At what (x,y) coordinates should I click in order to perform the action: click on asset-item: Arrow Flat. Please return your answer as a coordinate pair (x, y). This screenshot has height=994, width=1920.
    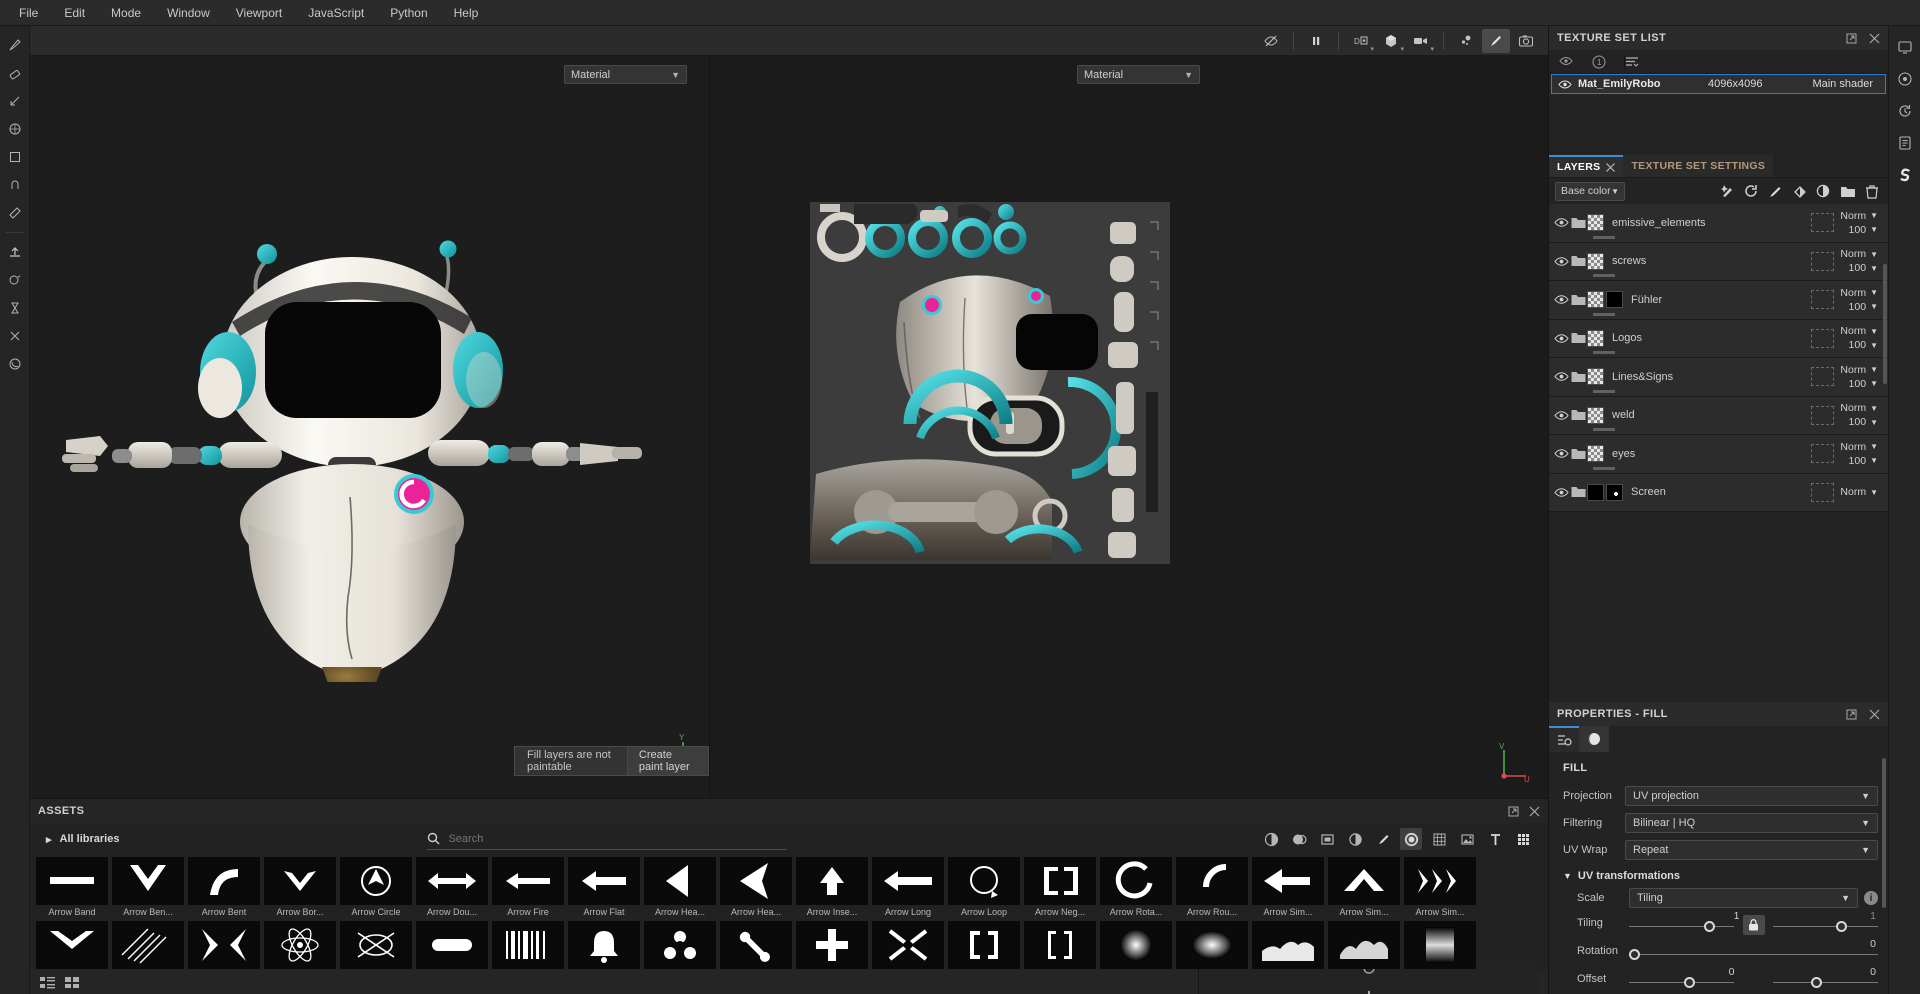
    Looking at the image, I should click on (604, 887).